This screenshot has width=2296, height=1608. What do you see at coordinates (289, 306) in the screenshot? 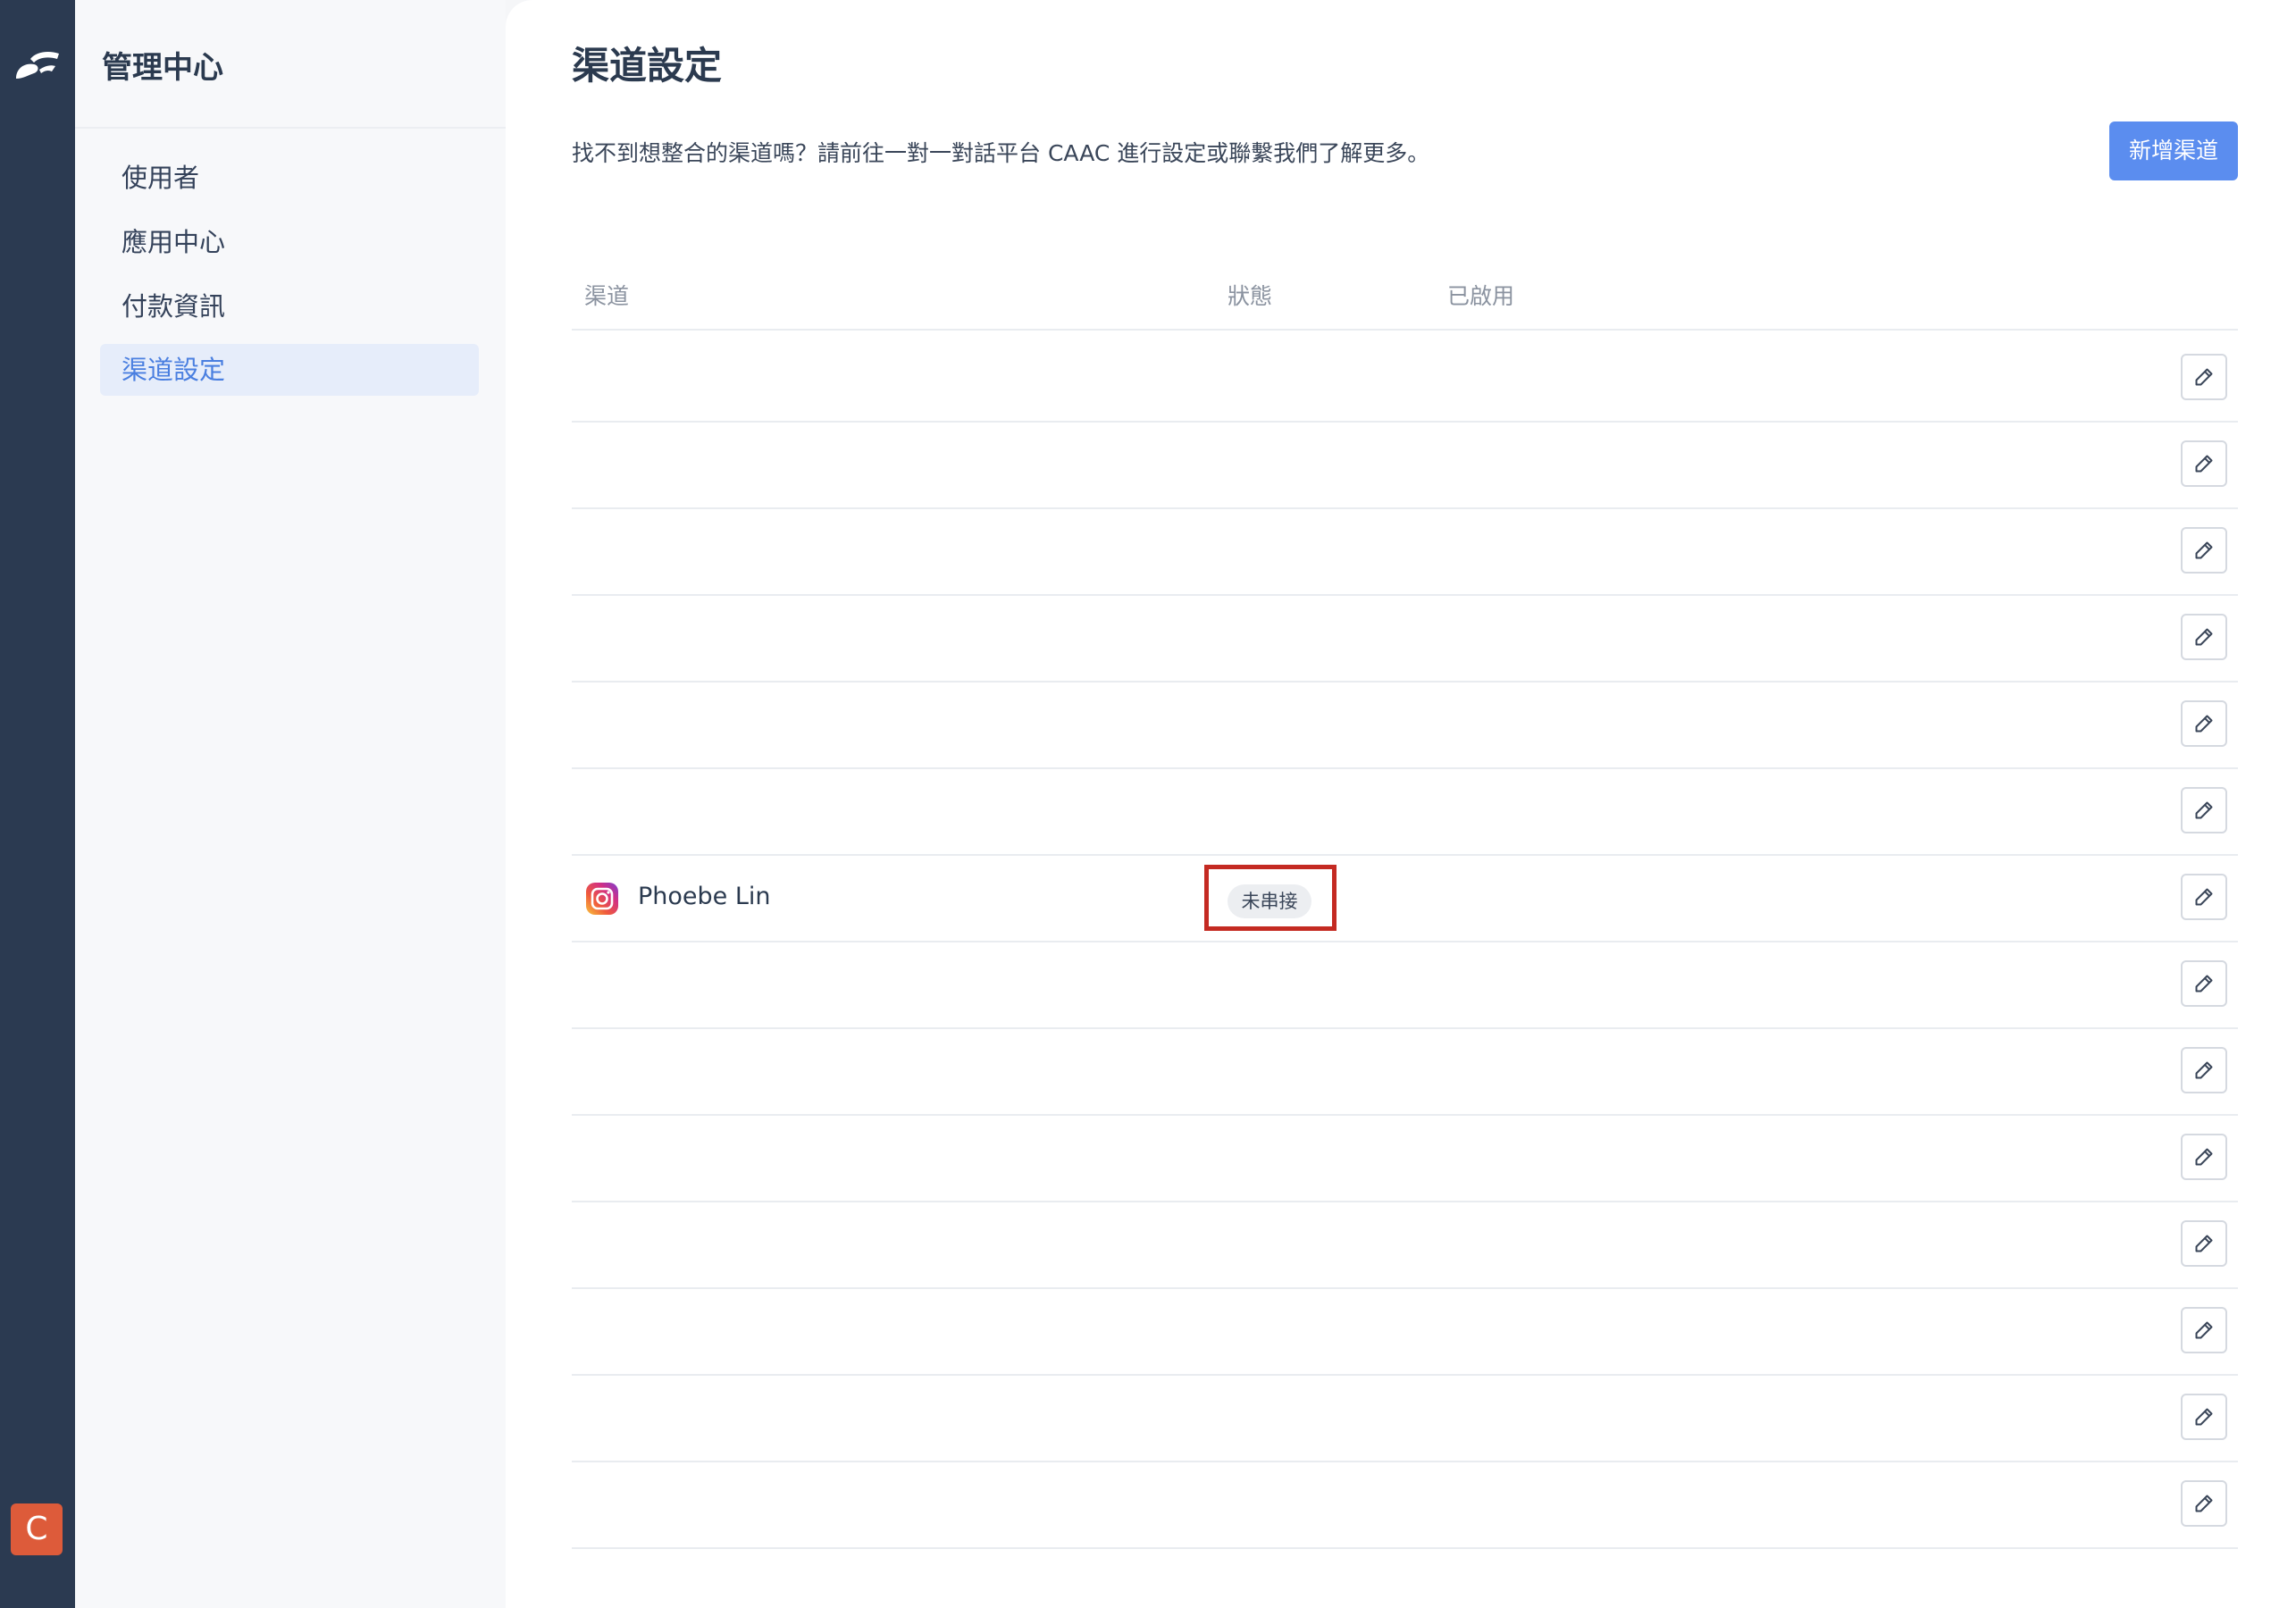
I see `sidebar-item-billing: 付款資訊` at bounding box center [289, 306].